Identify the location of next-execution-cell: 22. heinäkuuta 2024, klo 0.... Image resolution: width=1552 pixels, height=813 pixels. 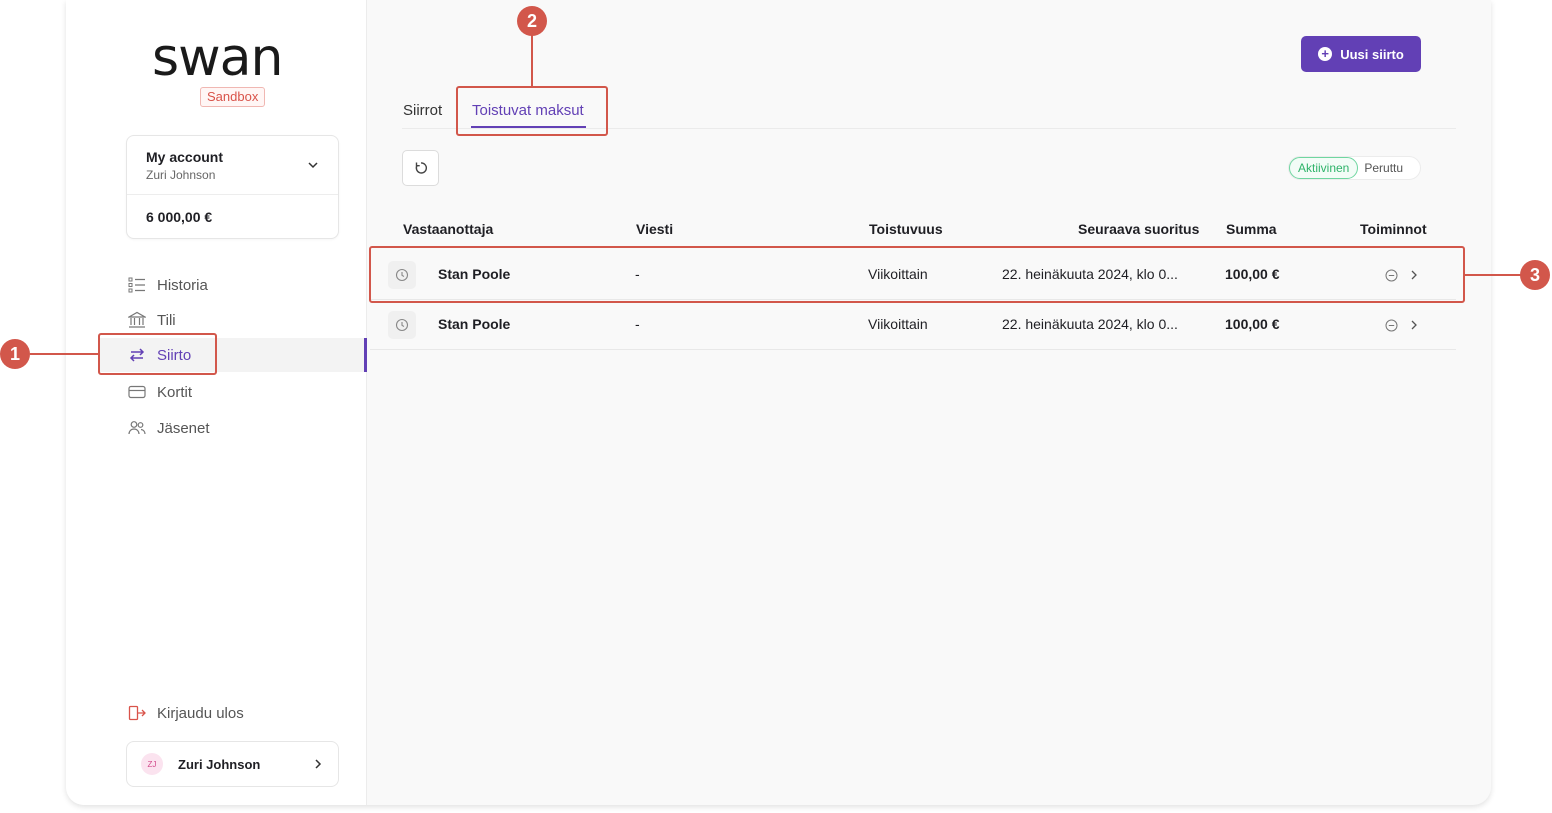
(1090, 324).